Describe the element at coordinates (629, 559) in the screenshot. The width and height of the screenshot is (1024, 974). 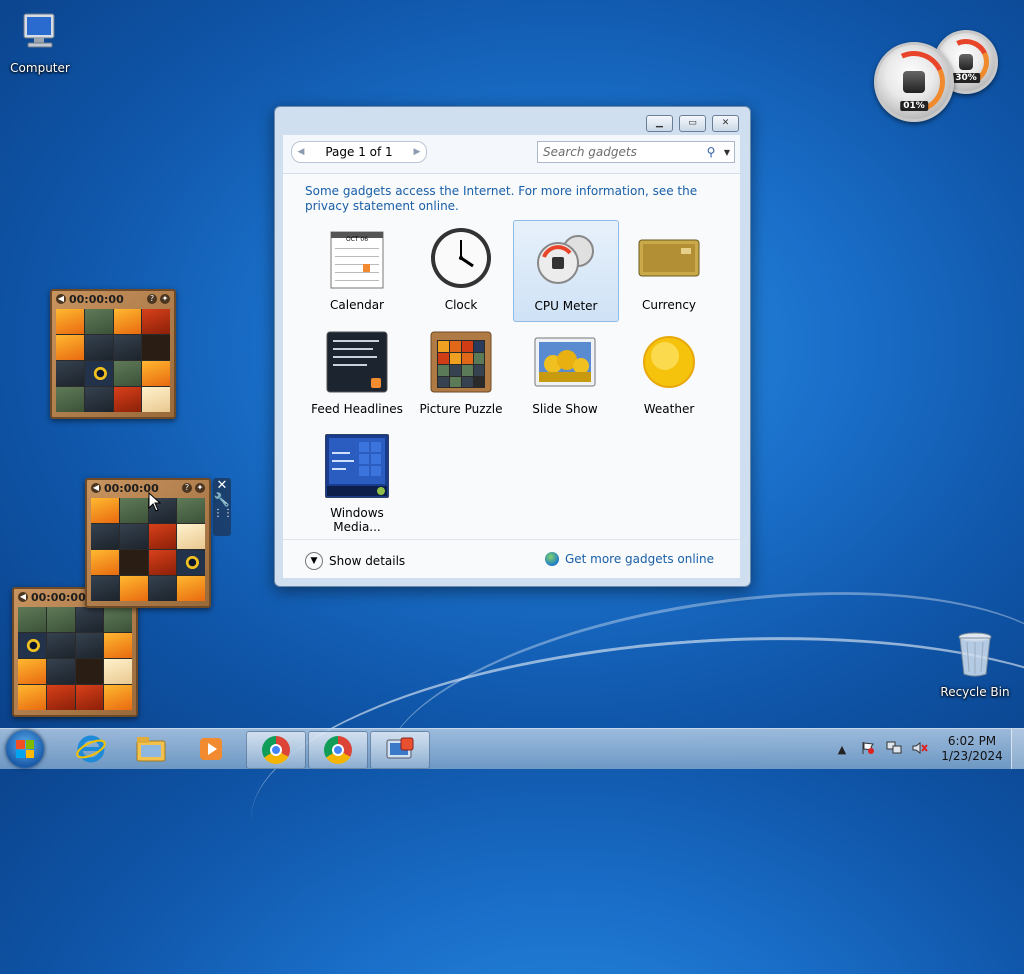
I see `get-more-gadgets-link: Get more gadgets online` at that location.